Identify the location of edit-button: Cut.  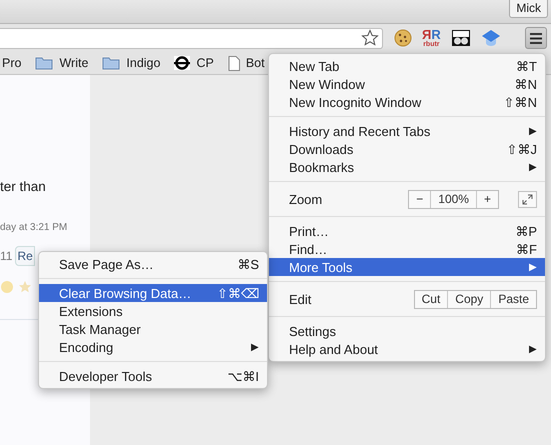
(431, 299).